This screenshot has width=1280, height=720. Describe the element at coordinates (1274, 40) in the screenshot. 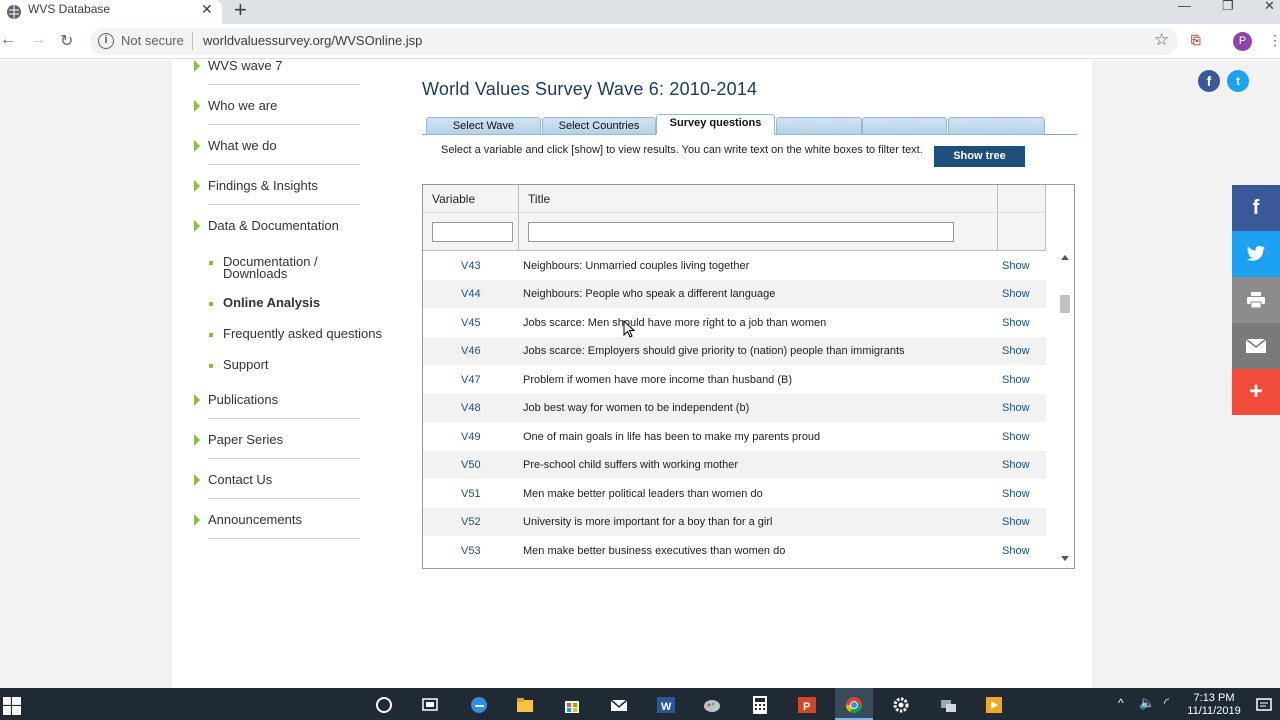

I see `browser-menu-icon: ⋮` at that location.